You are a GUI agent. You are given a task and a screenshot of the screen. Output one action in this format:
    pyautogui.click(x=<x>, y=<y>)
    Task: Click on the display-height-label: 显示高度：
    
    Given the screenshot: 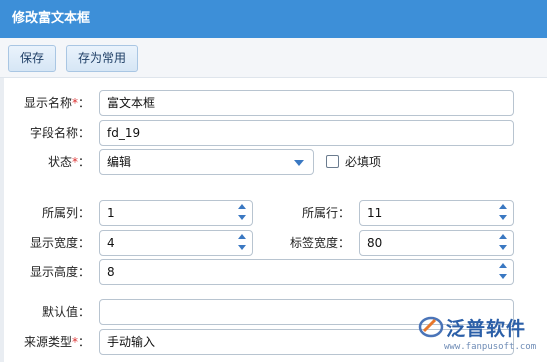 What is the action you would take?
    pyautogui.click(x=59, y=272)
    